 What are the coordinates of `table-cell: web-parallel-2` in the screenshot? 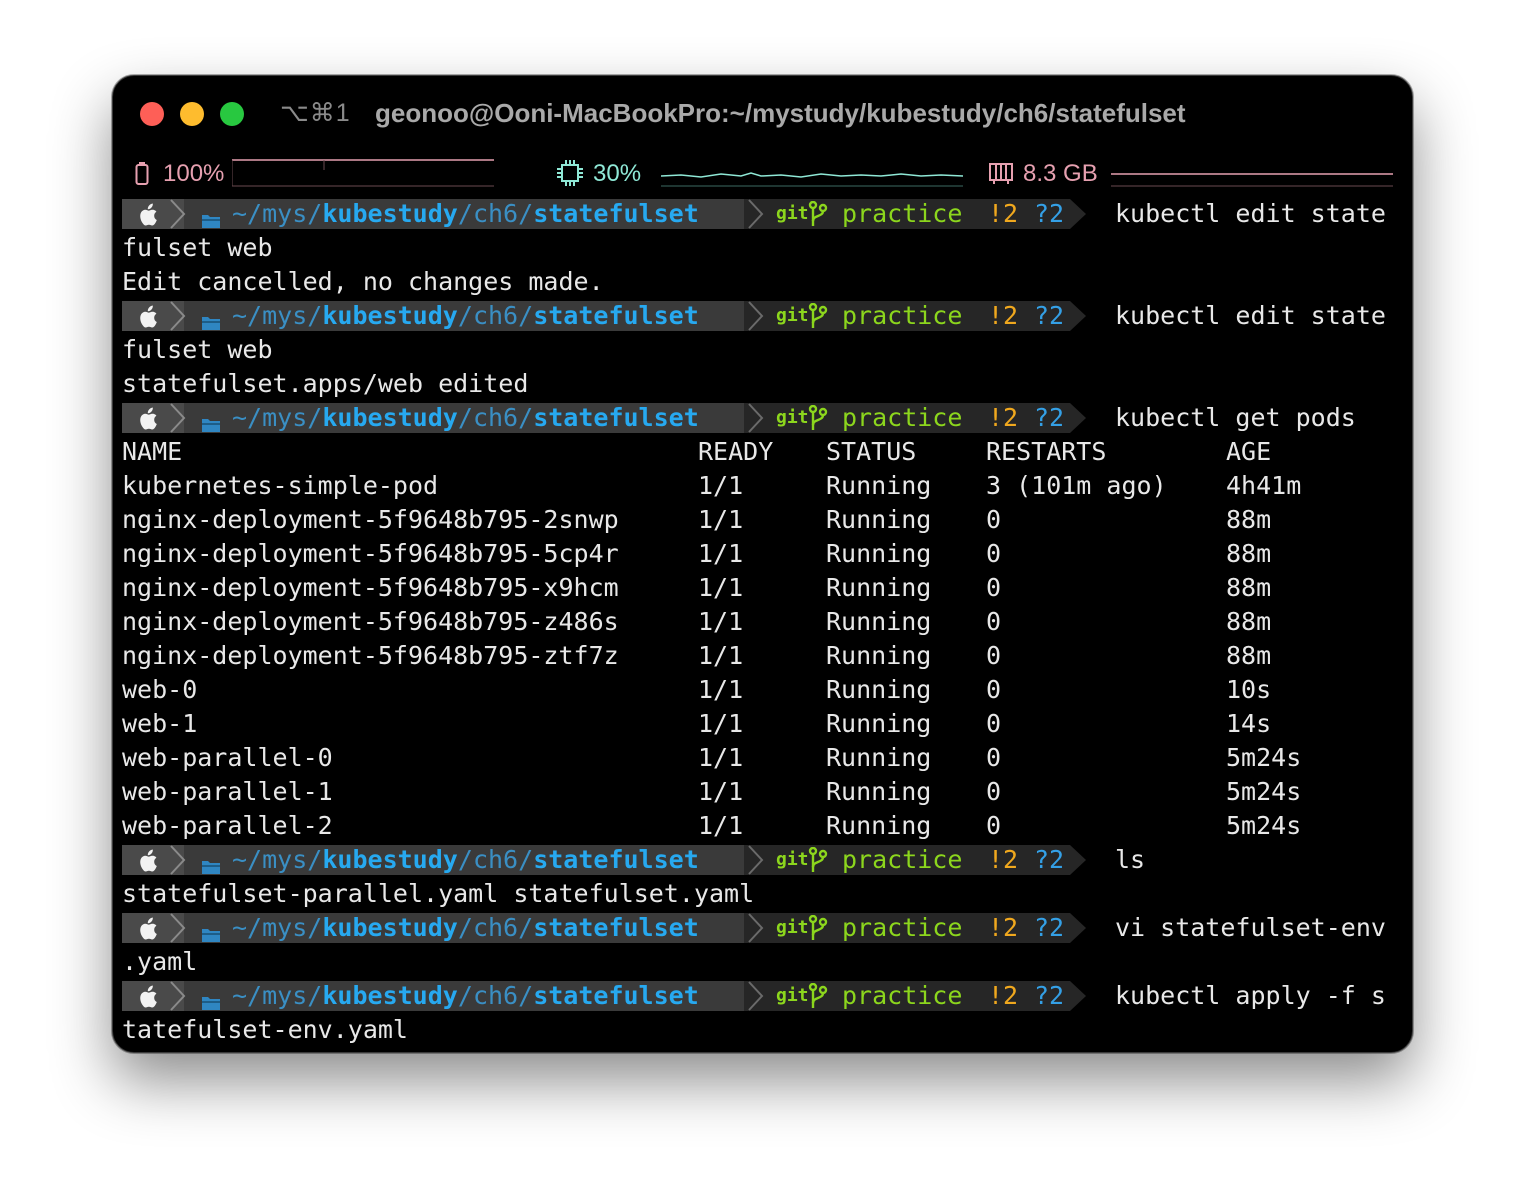 It's located at (227, 825).